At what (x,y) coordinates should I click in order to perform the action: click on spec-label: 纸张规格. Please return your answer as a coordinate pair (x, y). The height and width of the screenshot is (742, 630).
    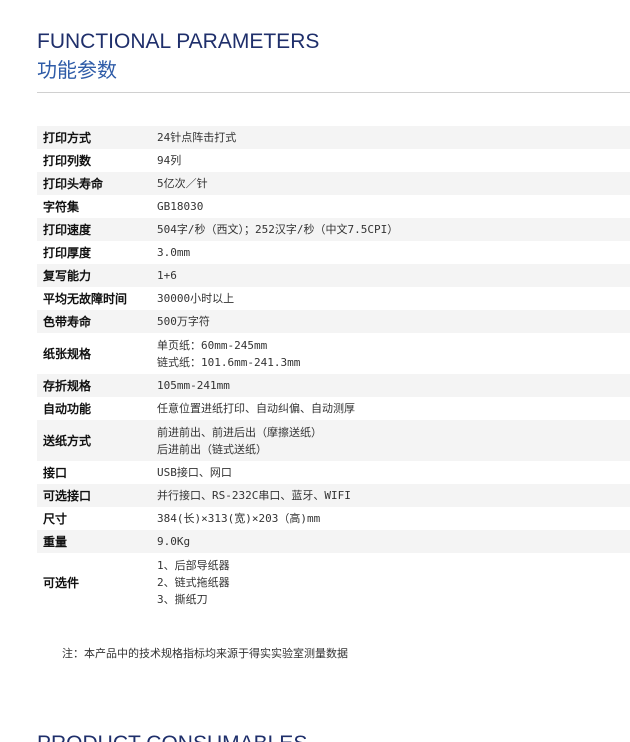
    Looking at the image, I should click on (67, 354).